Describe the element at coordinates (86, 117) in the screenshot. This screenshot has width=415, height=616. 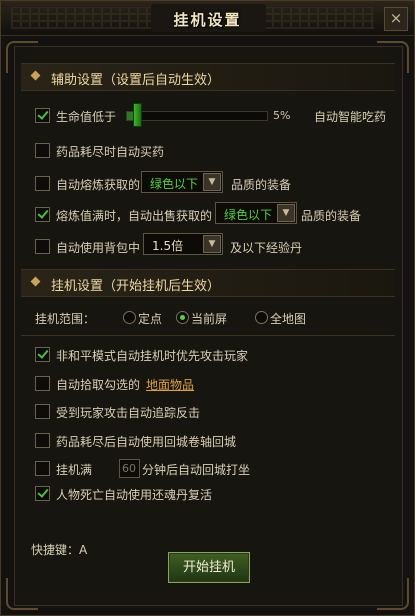
I see `hp-threshold-label: 生命值低于` at that location.